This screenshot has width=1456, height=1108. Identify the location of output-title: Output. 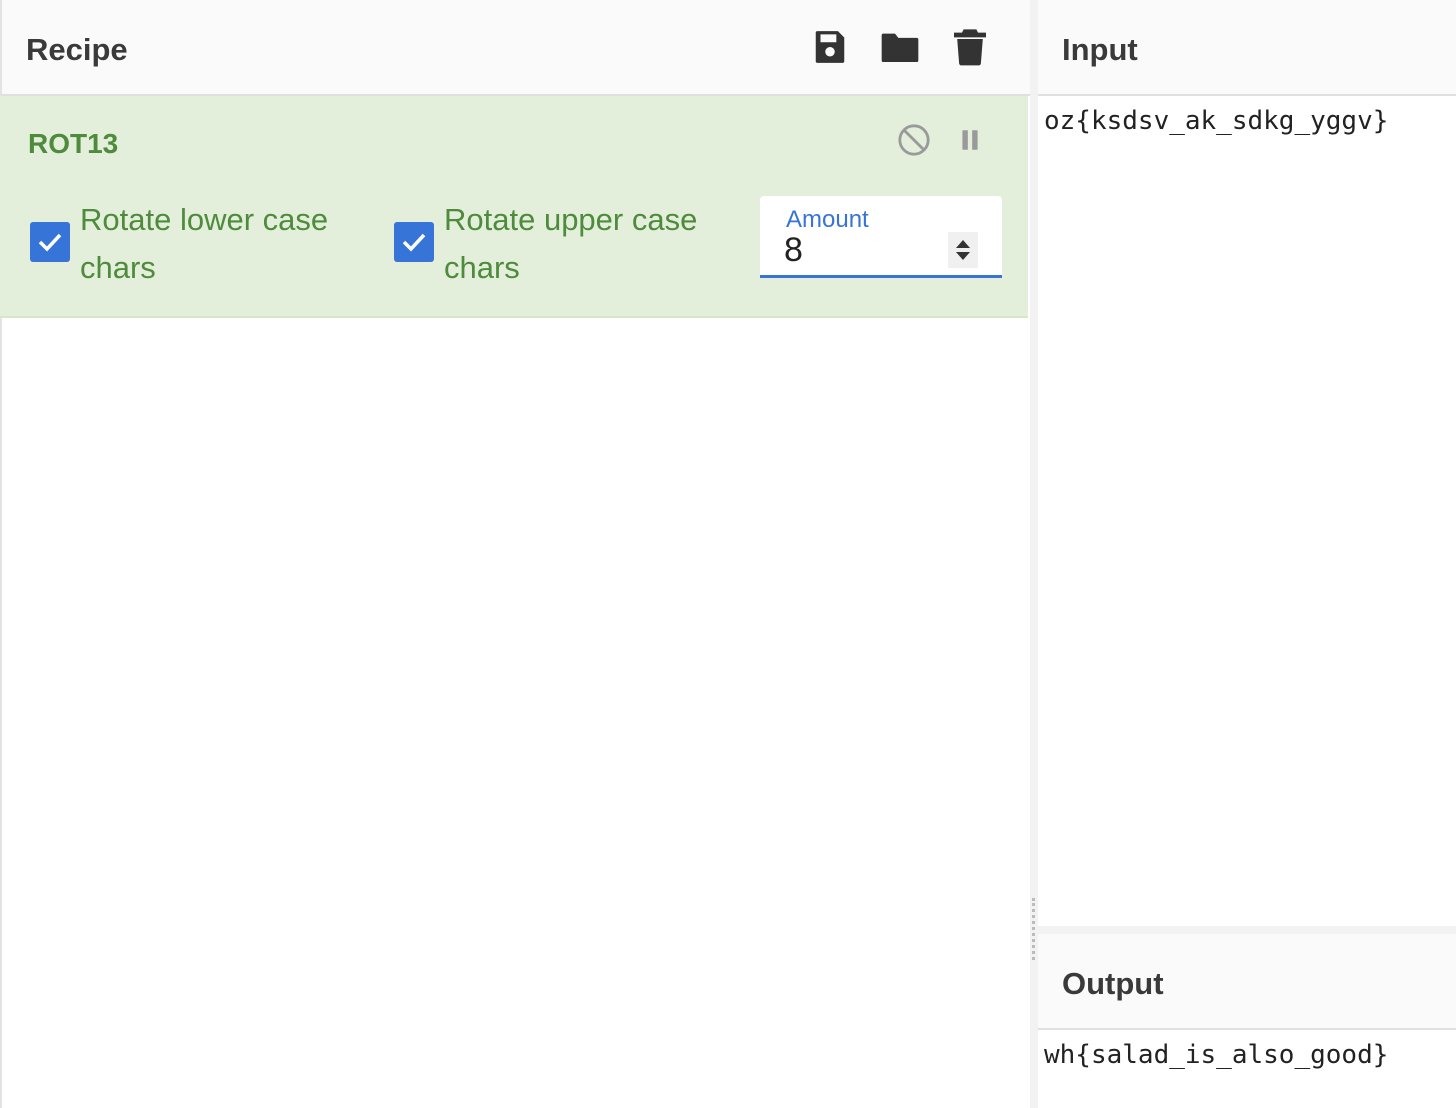
(1113, 983).